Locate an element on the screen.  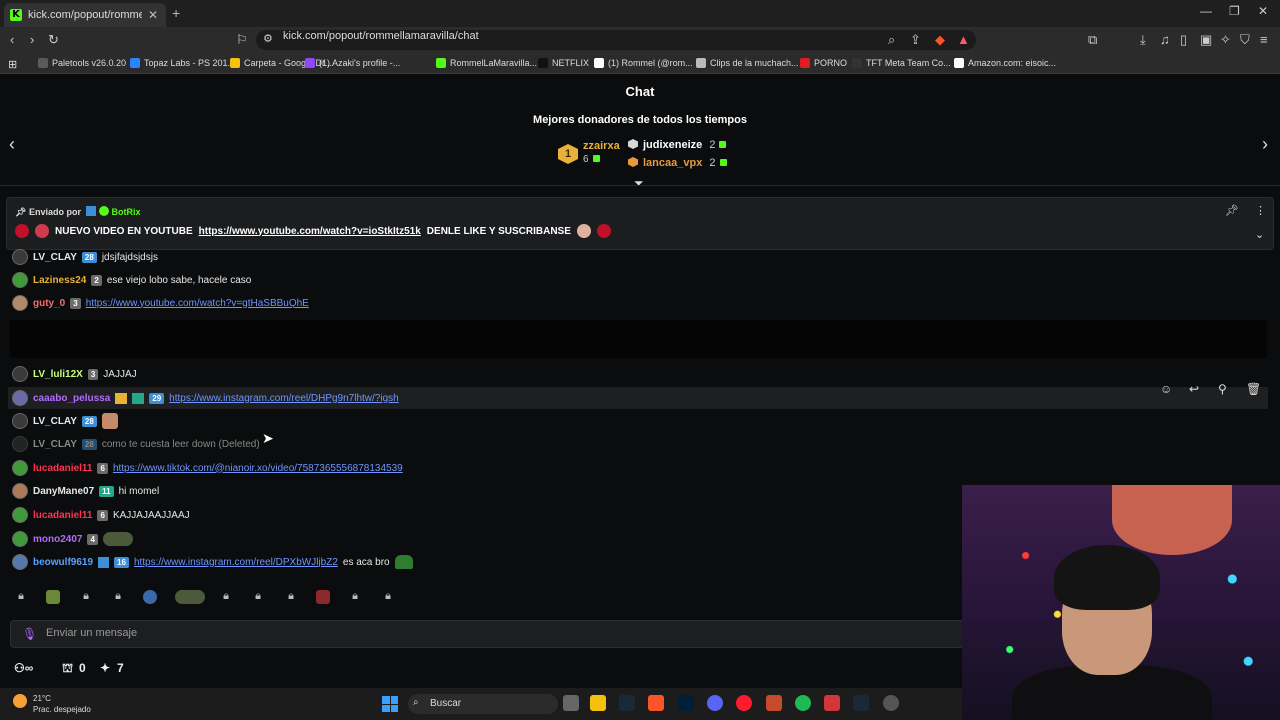
bookmark-item: NETFLIX is located at coordinates (563, 63).